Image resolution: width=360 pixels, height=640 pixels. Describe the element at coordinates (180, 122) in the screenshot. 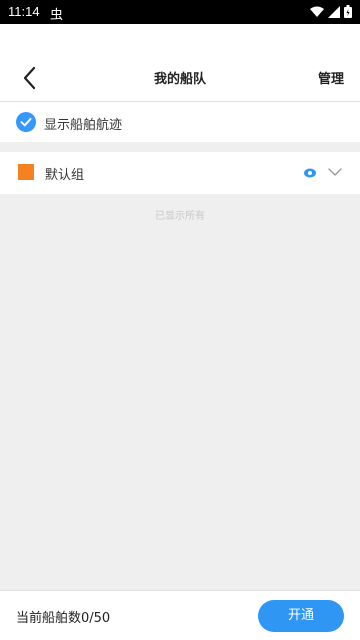

I see `show-track-toggle: 显示船舶航迹` at that location.